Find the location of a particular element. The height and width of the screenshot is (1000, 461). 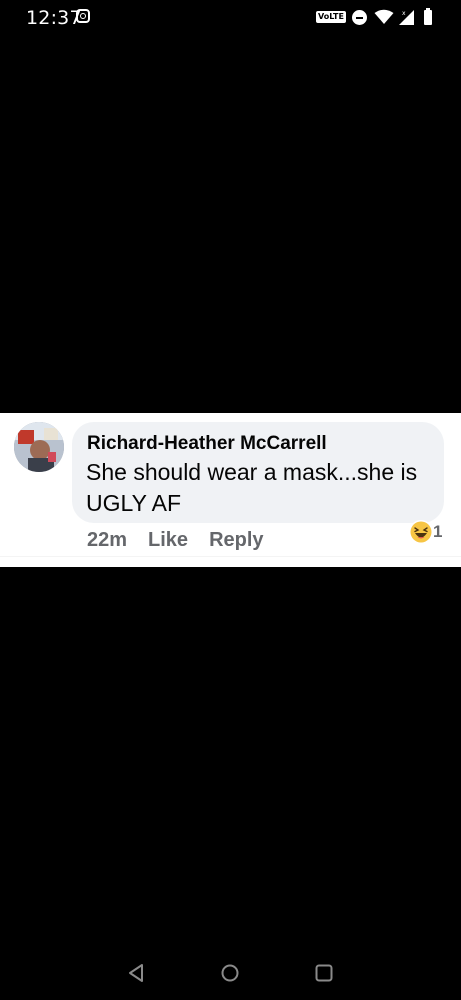

volte-icon: VoLTE is located at coordinates (331, 17).